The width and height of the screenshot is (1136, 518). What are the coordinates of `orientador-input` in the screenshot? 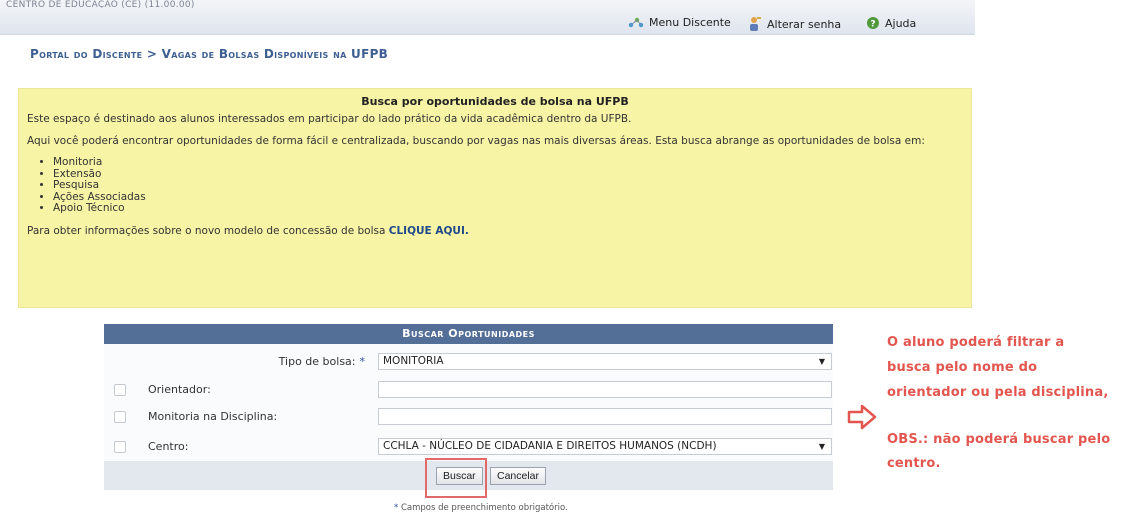 It's located at (605, 389).